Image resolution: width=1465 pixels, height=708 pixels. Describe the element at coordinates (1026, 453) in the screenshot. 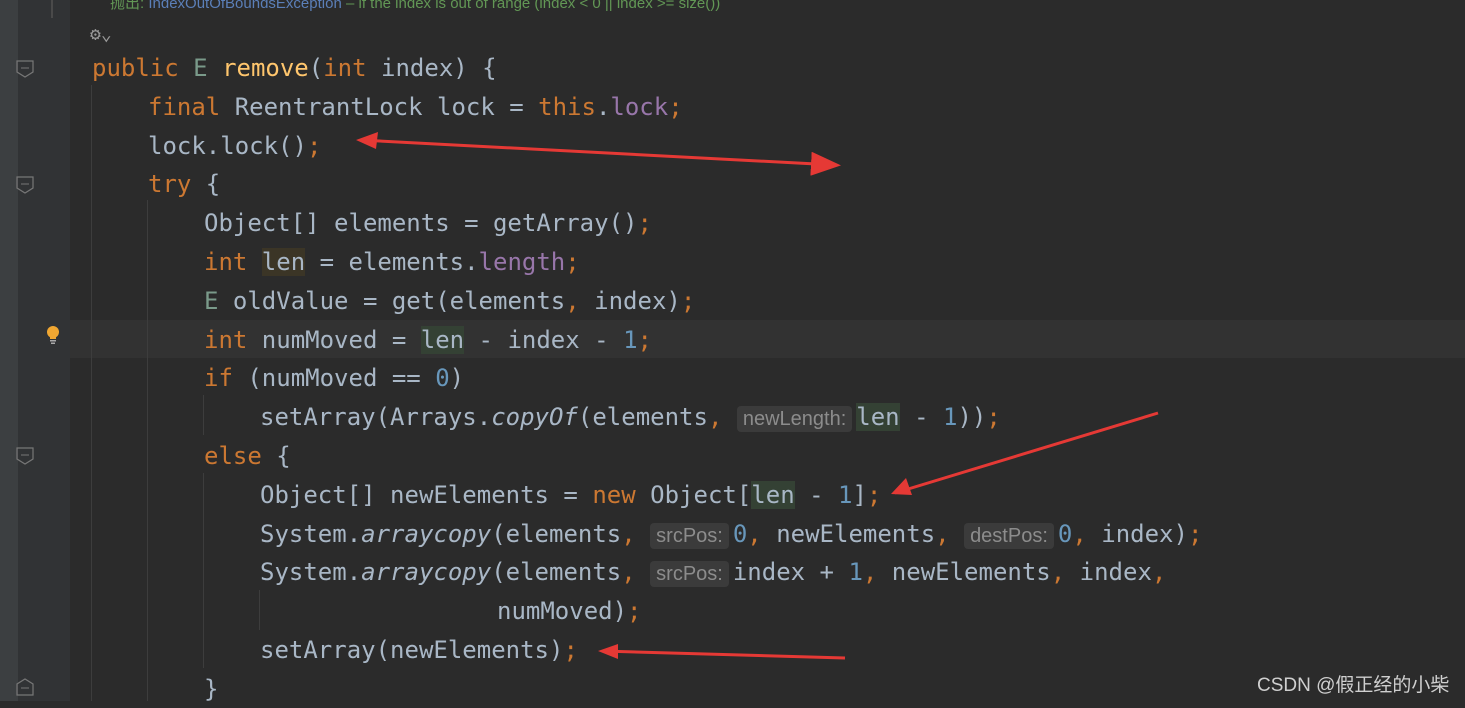

I see `arrow-new-array` at that location.